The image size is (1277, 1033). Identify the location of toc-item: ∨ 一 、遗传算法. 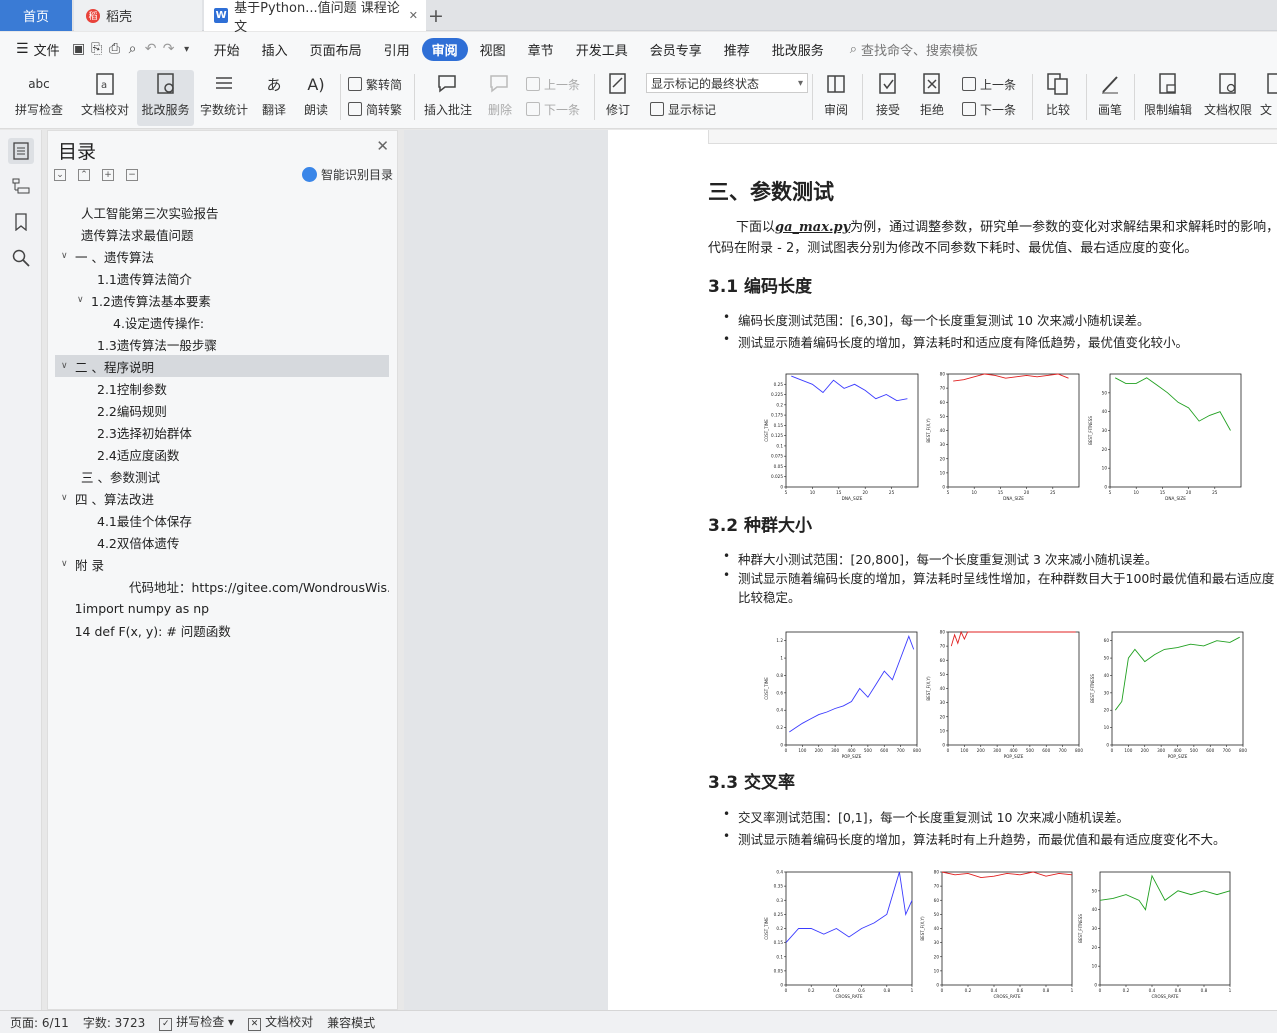
(222, 256).